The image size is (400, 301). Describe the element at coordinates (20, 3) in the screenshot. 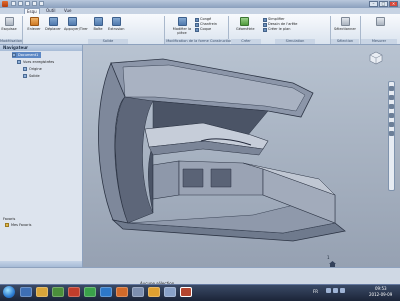

I see `open-file-icon` at that location.